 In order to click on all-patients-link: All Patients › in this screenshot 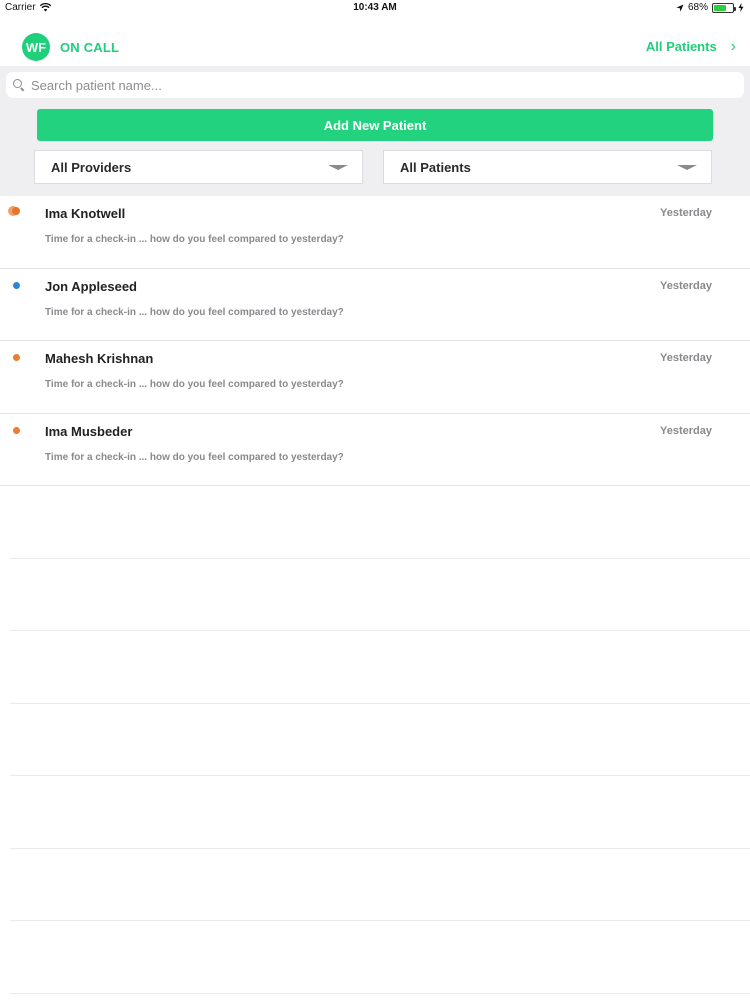, I will do `click(690, 46)`.